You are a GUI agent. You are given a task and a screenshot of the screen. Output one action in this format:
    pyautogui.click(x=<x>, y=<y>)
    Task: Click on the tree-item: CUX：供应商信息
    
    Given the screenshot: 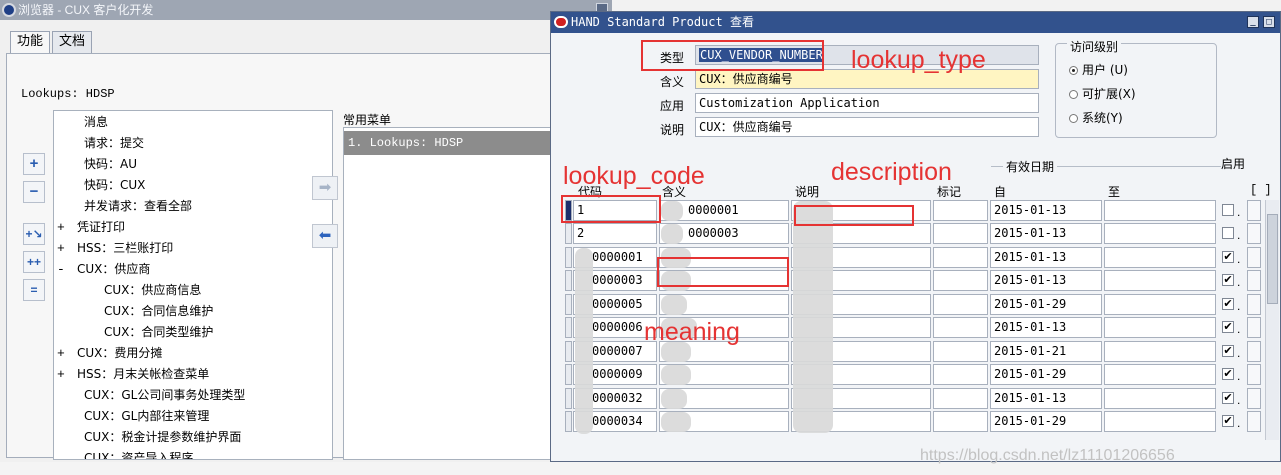 What is the action you would take?
    pyautogui.click(x=152, y=290)
    